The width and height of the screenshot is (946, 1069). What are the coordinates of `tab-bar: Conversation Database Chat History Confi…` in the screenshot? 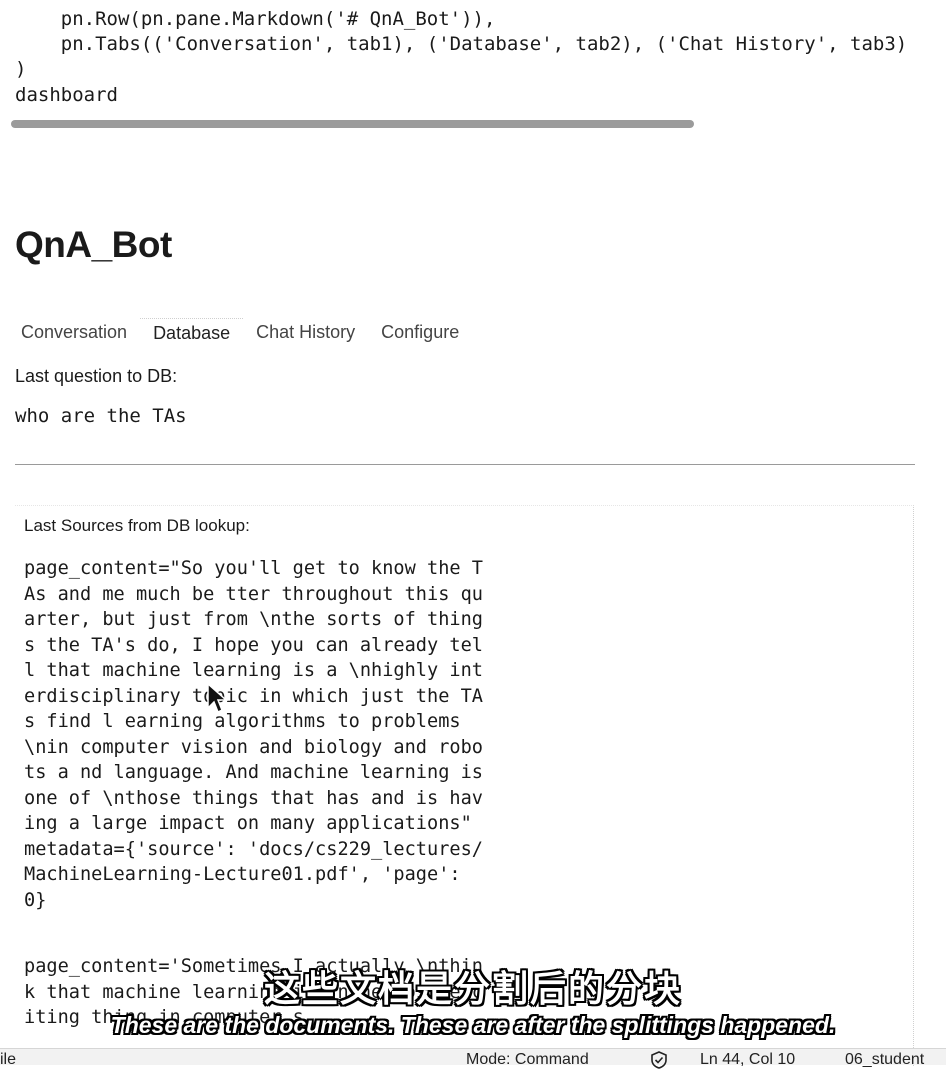 It's located at (240, 334).